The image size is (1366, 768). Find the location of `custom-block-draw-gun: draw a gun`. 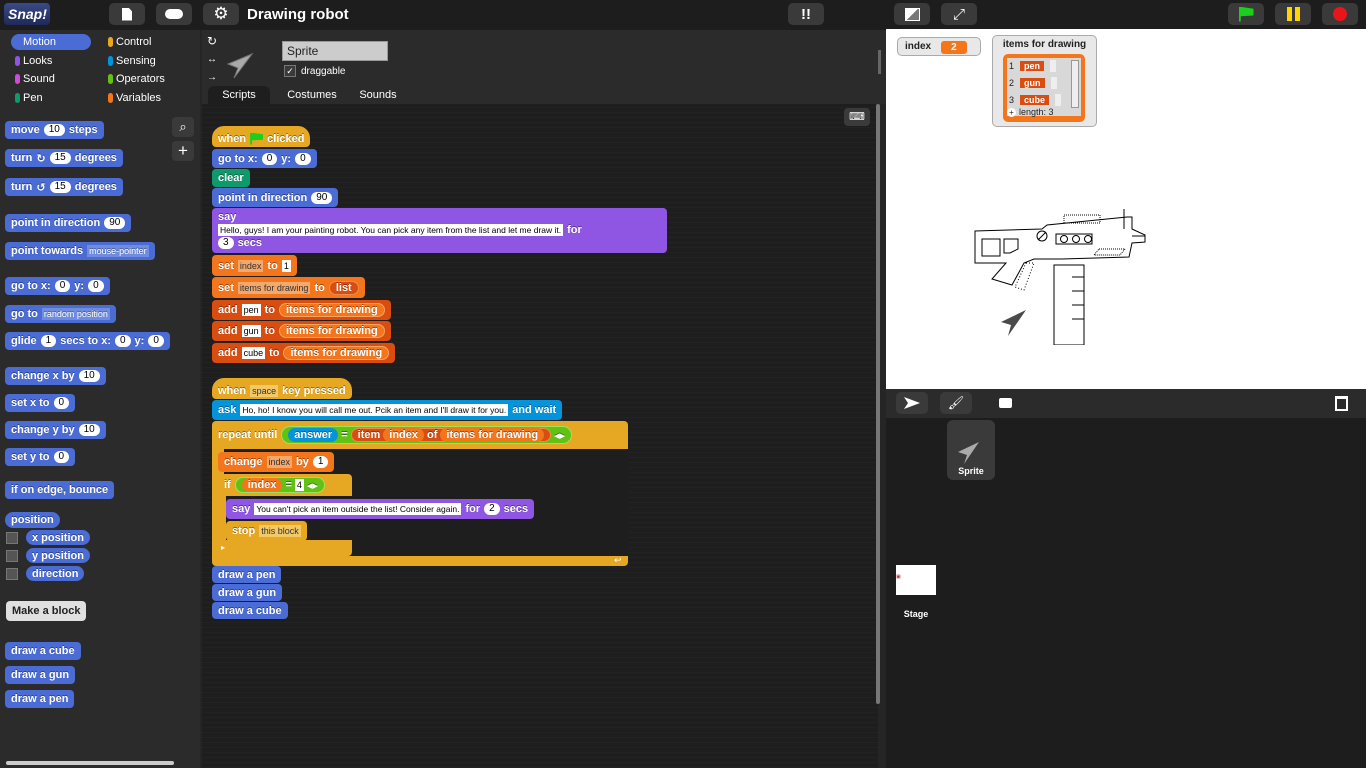

custom-block-draw-gun: draw a gun is located at coordinates (40, 675).